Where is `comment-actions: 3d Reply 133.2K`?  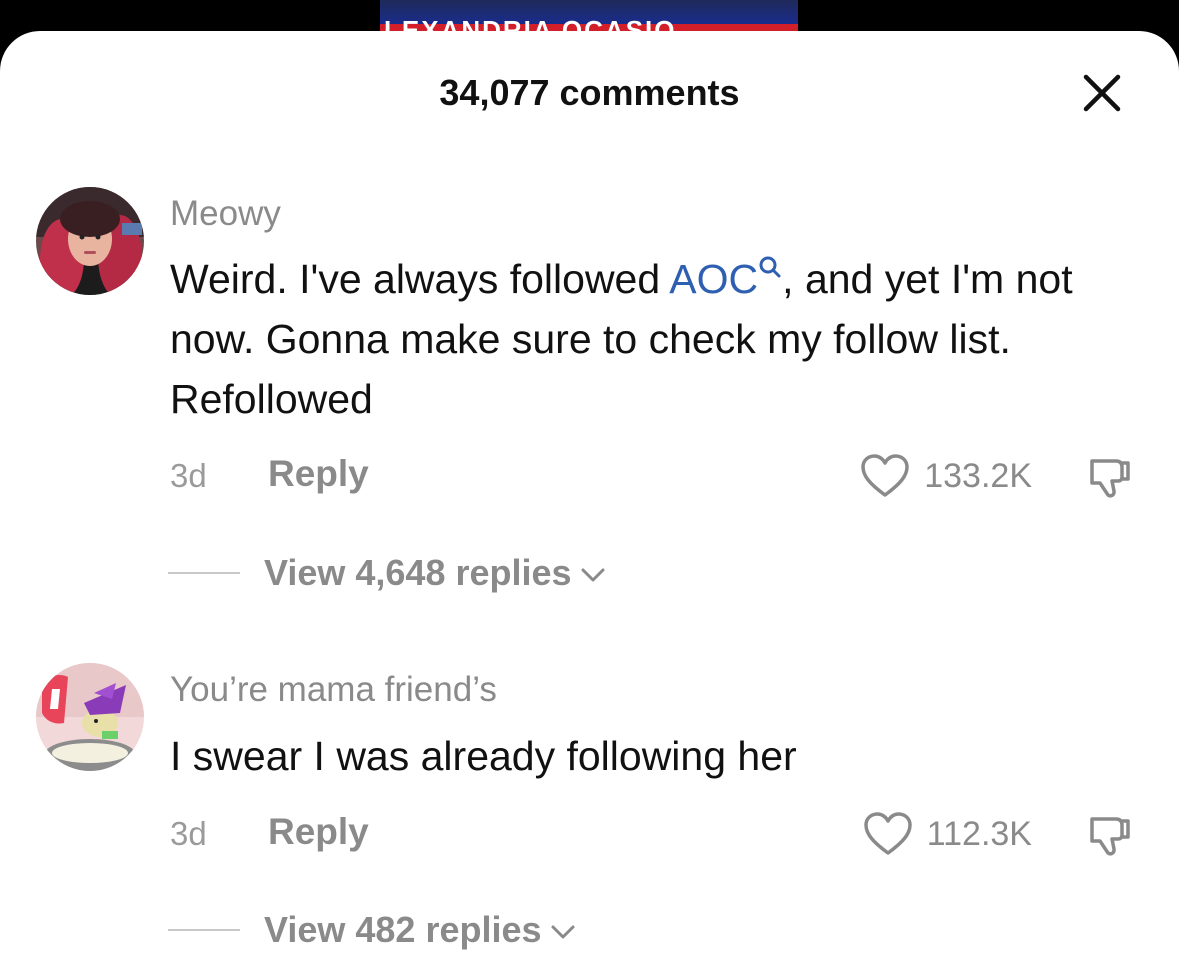 comment-actions: 3d Reply 133.2K is located at coordinates (655, 476).